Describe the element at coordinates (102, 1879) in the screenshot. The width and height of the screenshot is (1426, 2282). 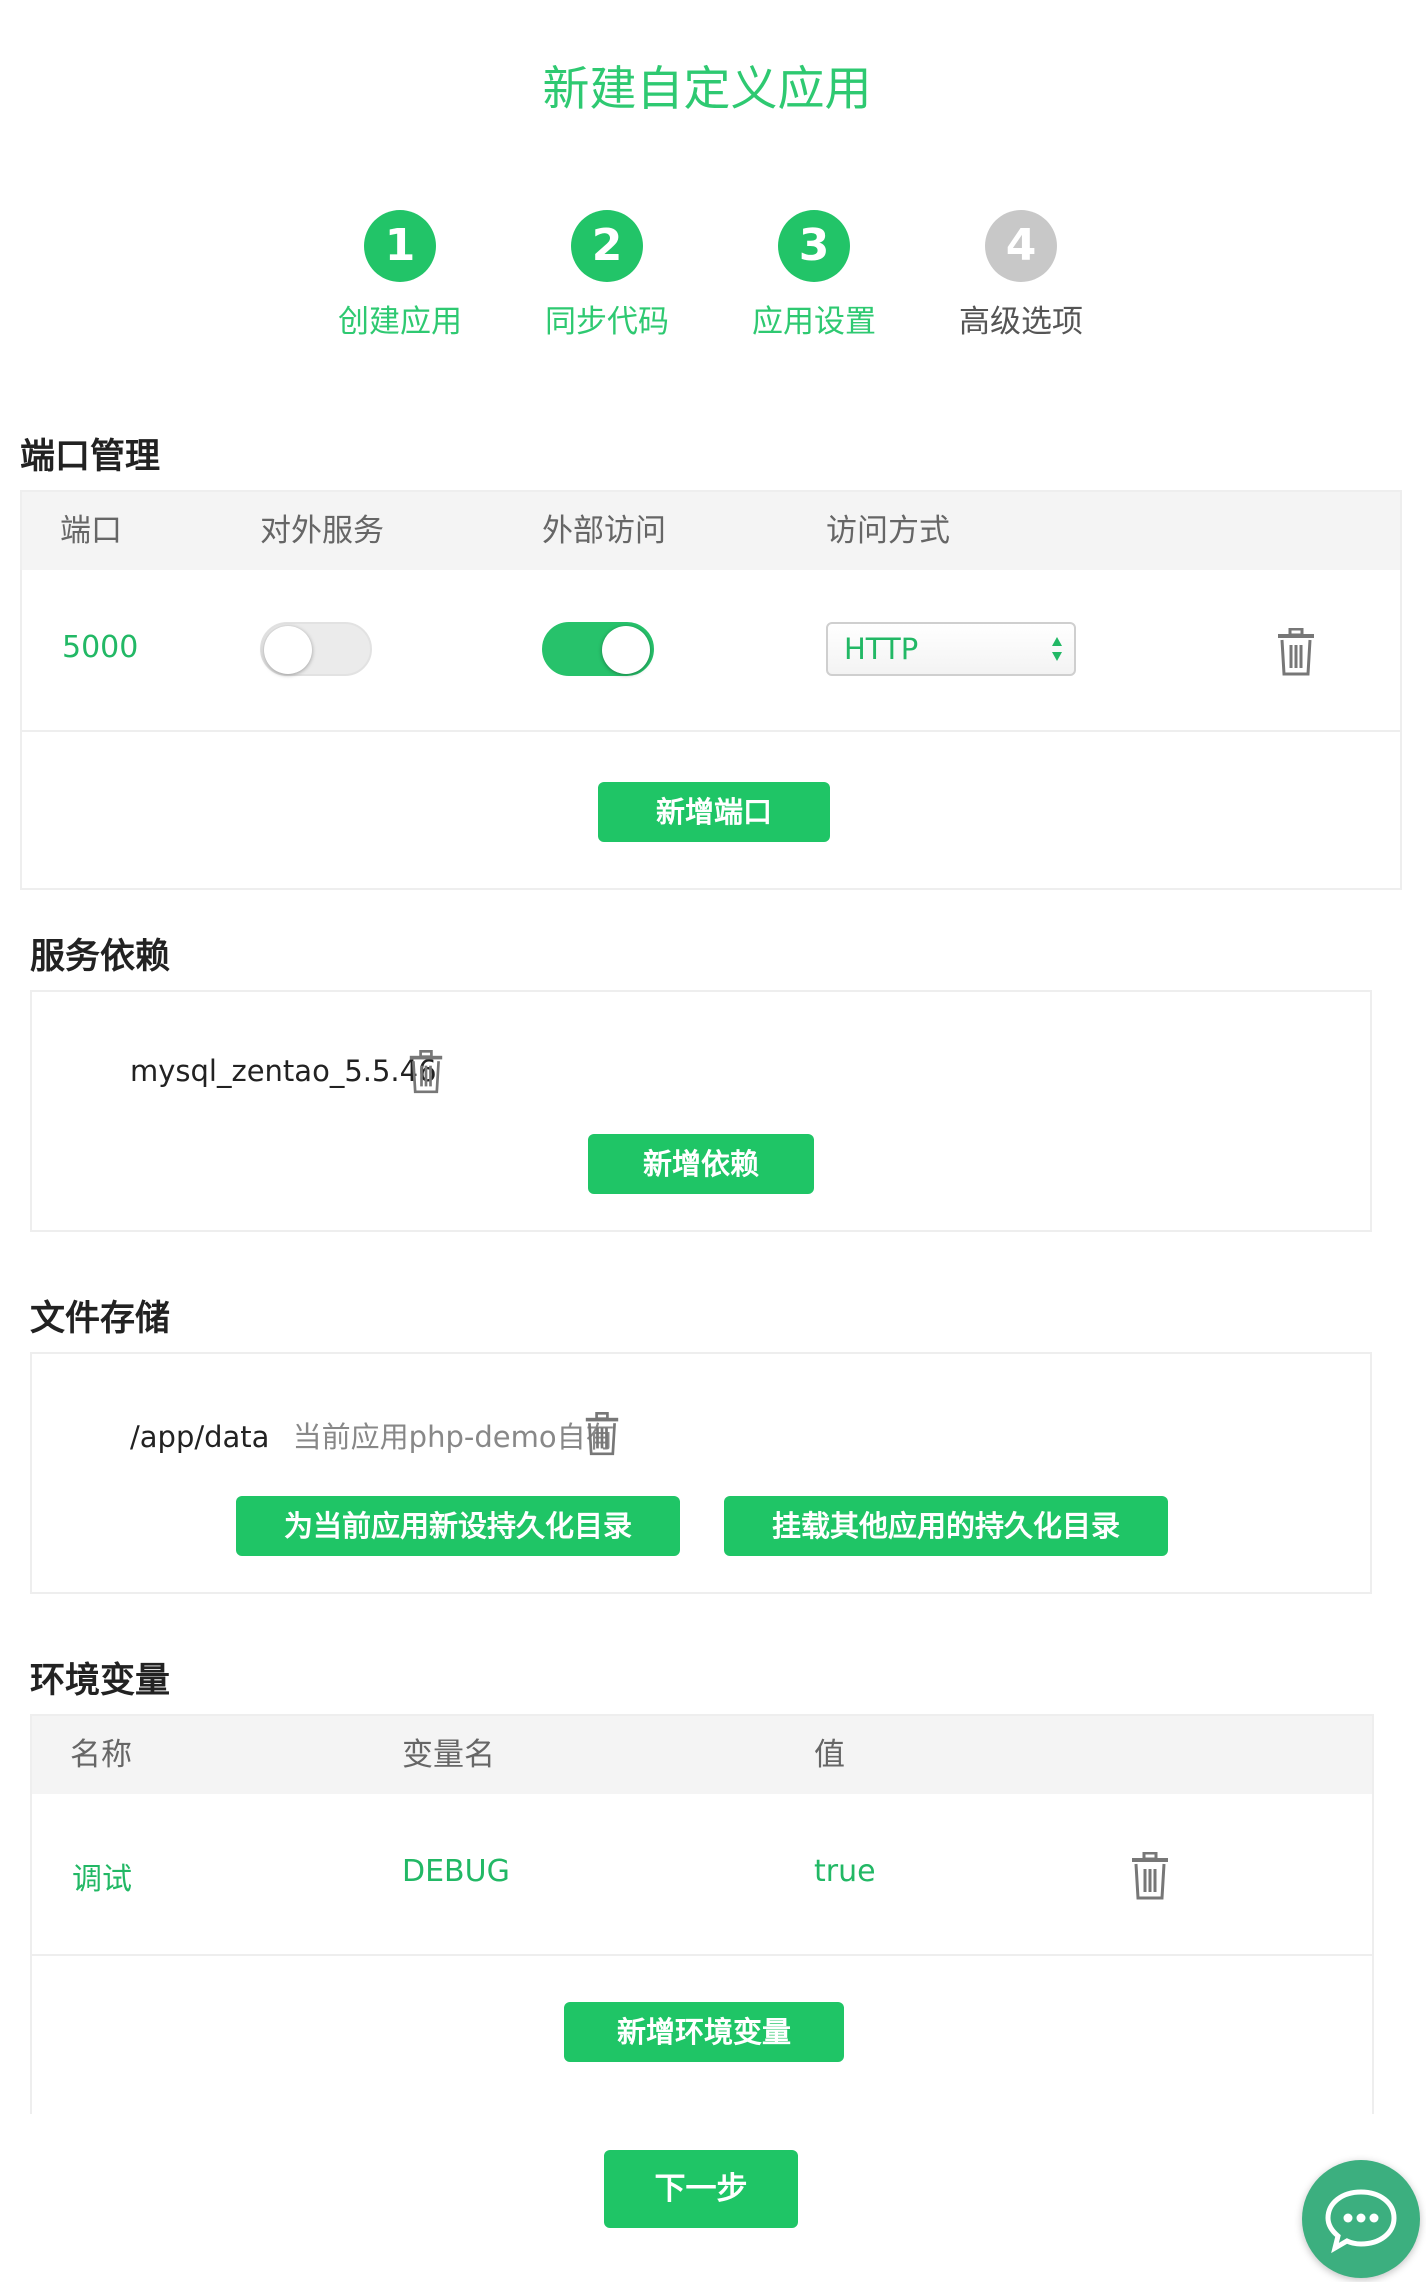
I see `env-name: 调试` at that location.